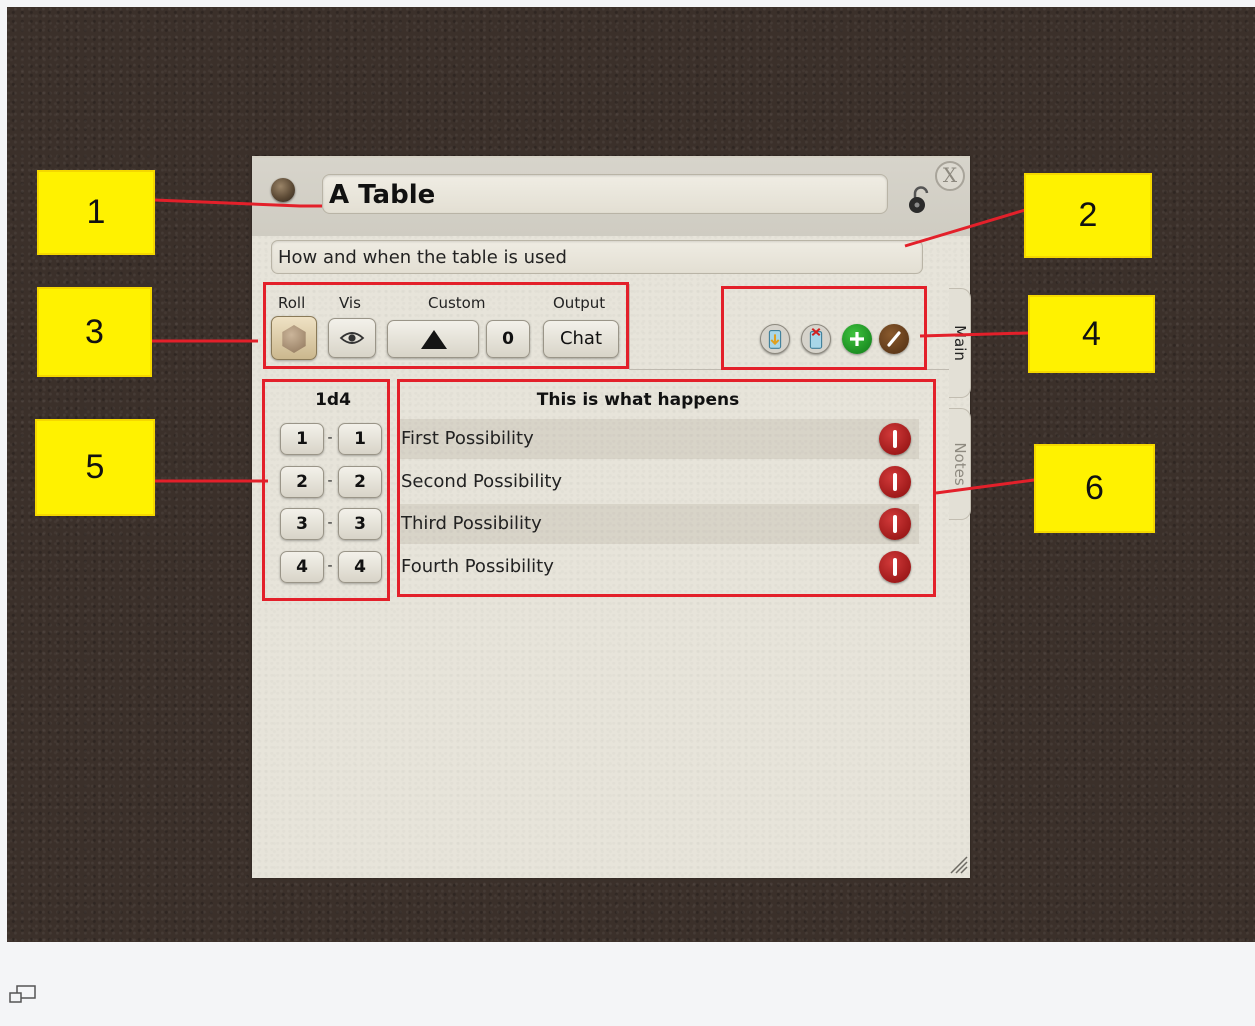 This screenshot has width=1255, height=1026. I want to click on callout-1: 1, so click(96, 212).